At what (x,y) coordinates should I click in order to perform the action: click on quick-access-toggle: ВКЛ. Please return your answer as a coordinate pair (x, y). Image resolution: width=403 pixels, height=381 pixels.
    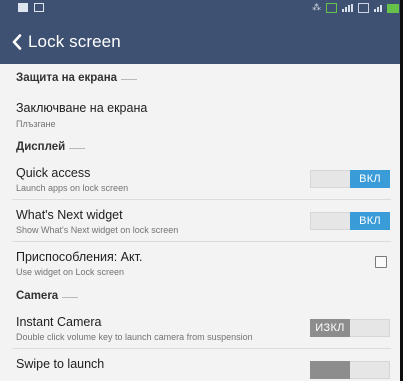
    Looking at the image, I should click on (350, 179).